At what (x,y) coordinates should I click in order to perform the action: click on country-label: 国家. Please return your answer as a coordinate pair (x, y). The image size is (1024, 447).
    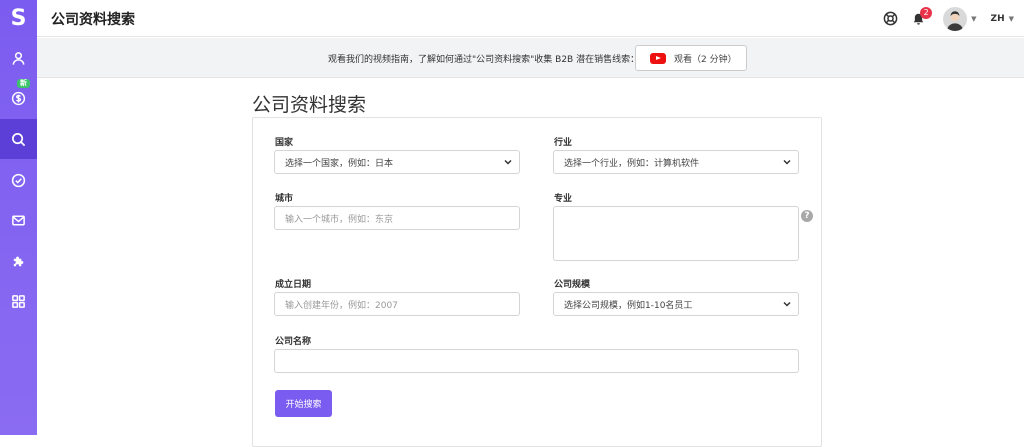
    Looking at the image, I should click on (284, 143).